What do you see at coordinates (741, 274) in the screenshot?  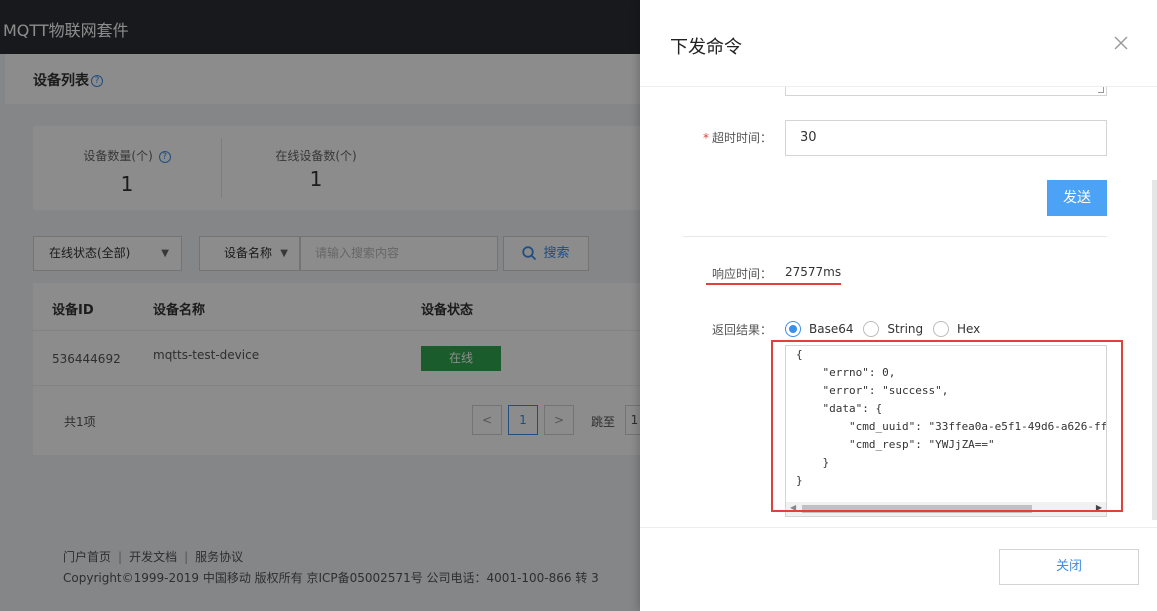 I see `response-time-label: 响应时间：` at bounding box center [741, 274].